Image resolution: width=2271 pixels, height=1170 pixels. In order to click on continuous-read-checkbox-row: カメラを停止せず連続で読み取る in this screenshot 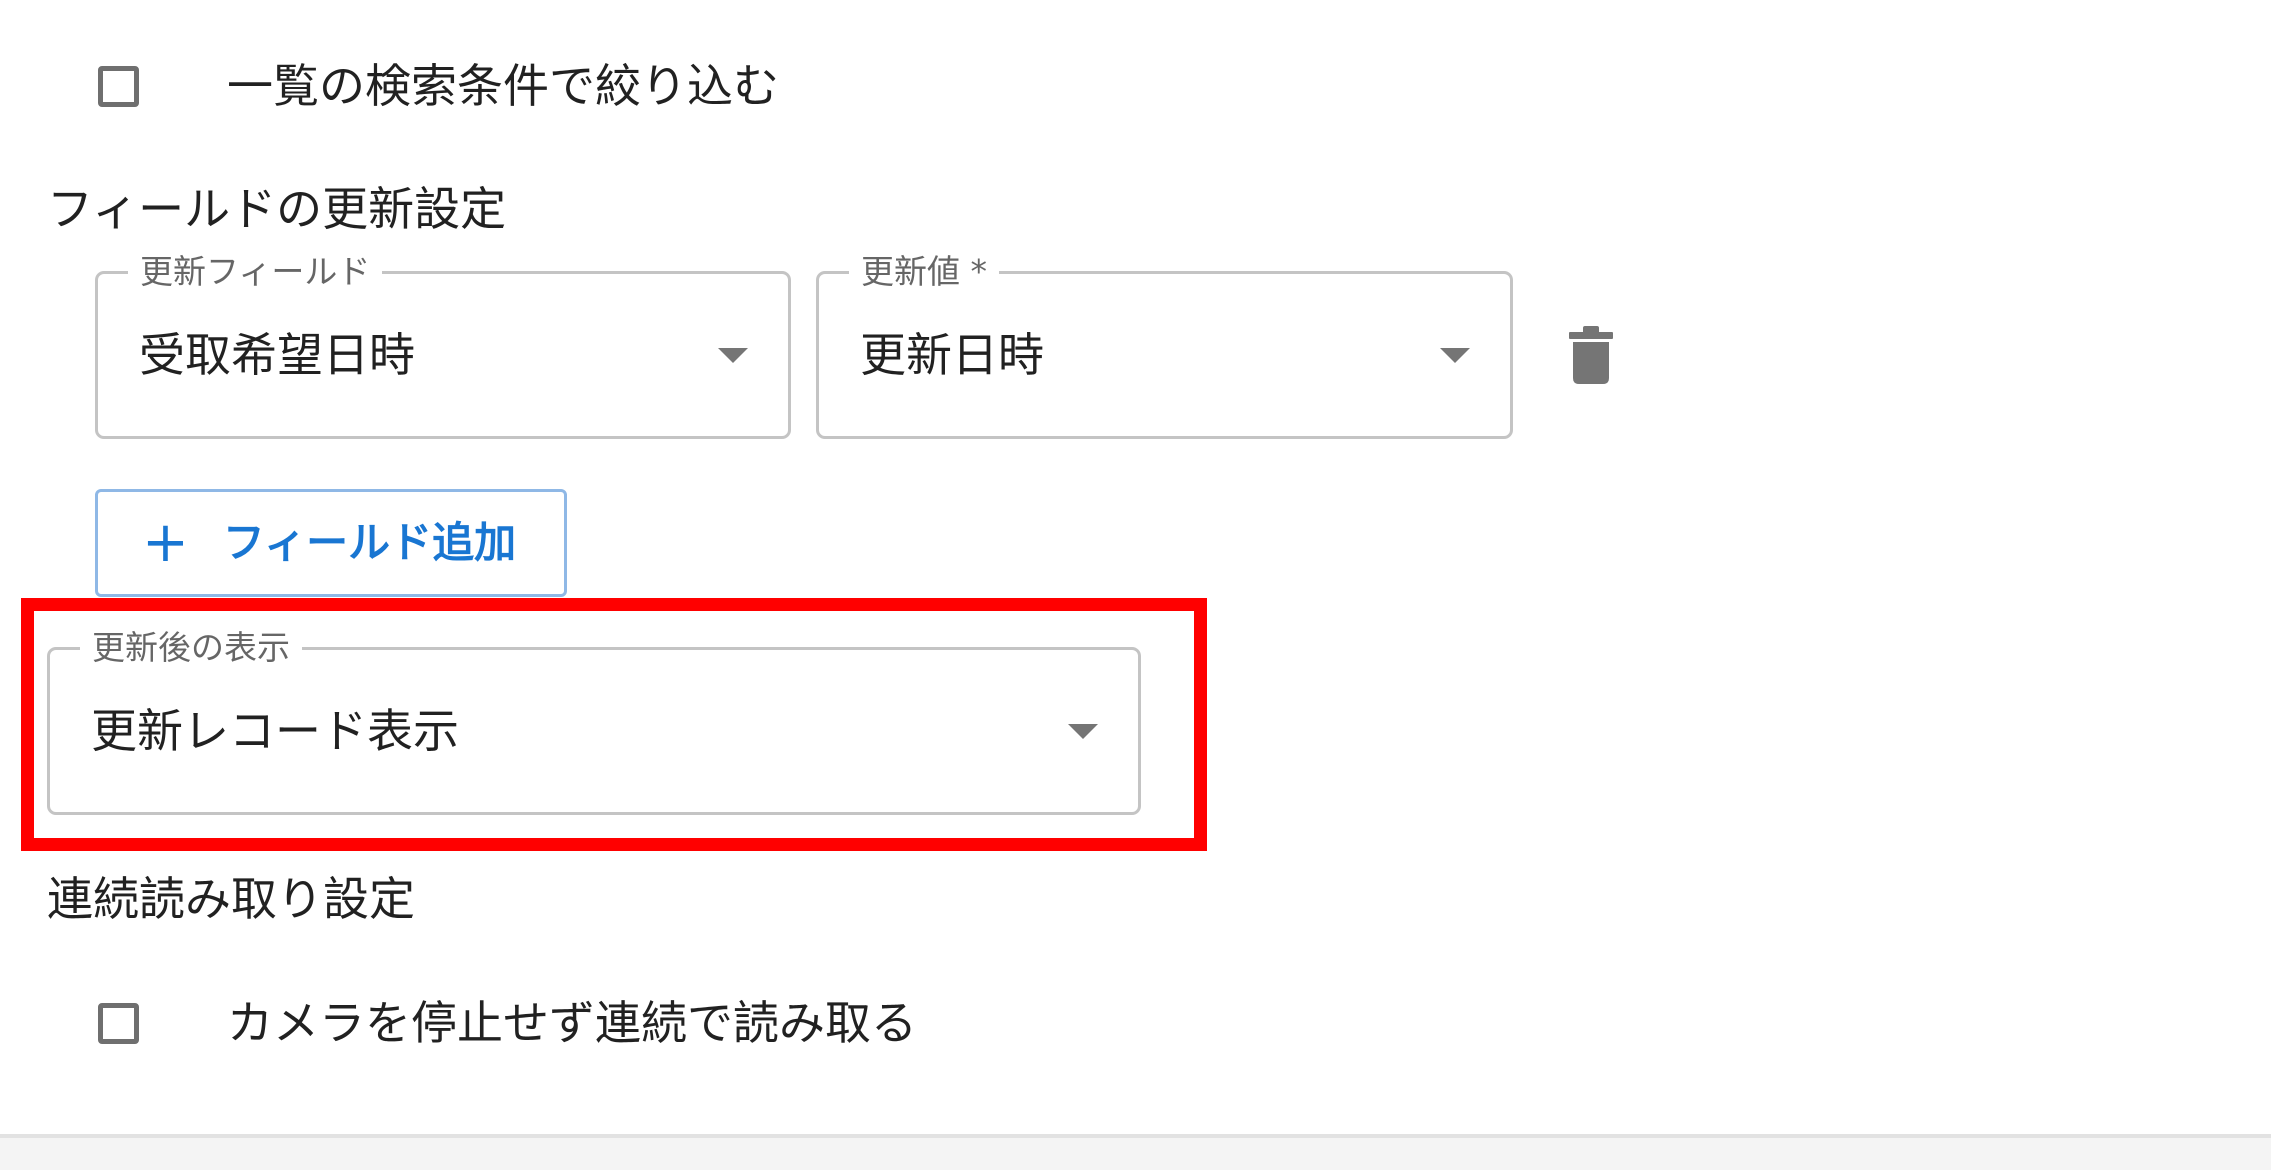, I will do `click(507, 1023)`.